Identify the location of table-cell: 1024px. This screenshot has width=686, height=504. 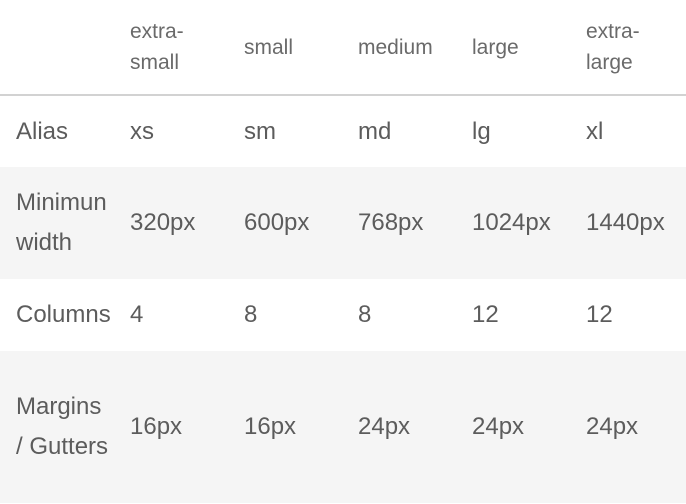
(511, 222).